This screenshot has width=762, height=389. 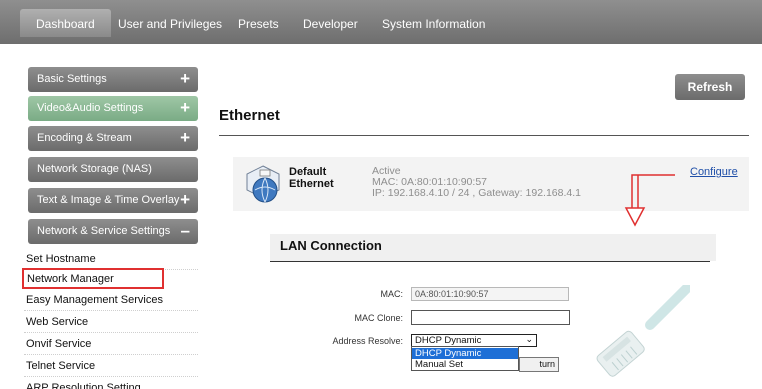 I want to click on menu-label: Encoding & Stream, so click(x=84, y=138).